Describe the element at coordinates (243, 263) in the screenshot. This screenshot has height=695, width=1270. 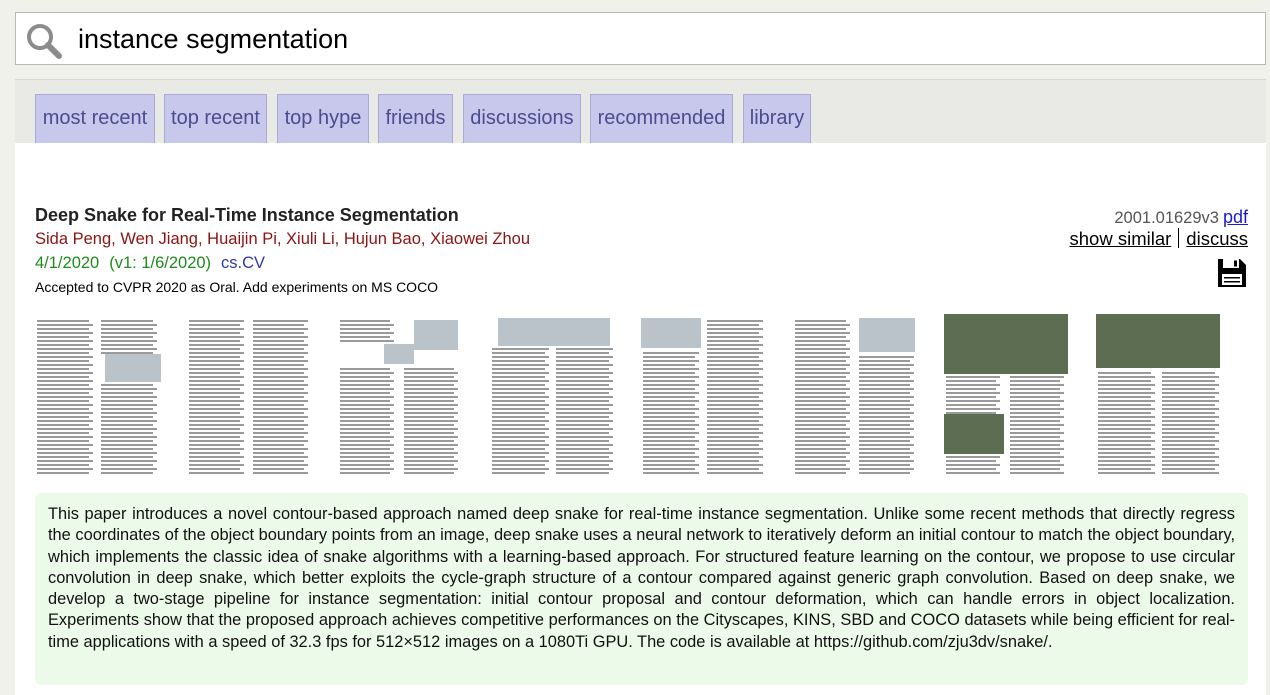
I see `category-link: cs.CV` at that location.